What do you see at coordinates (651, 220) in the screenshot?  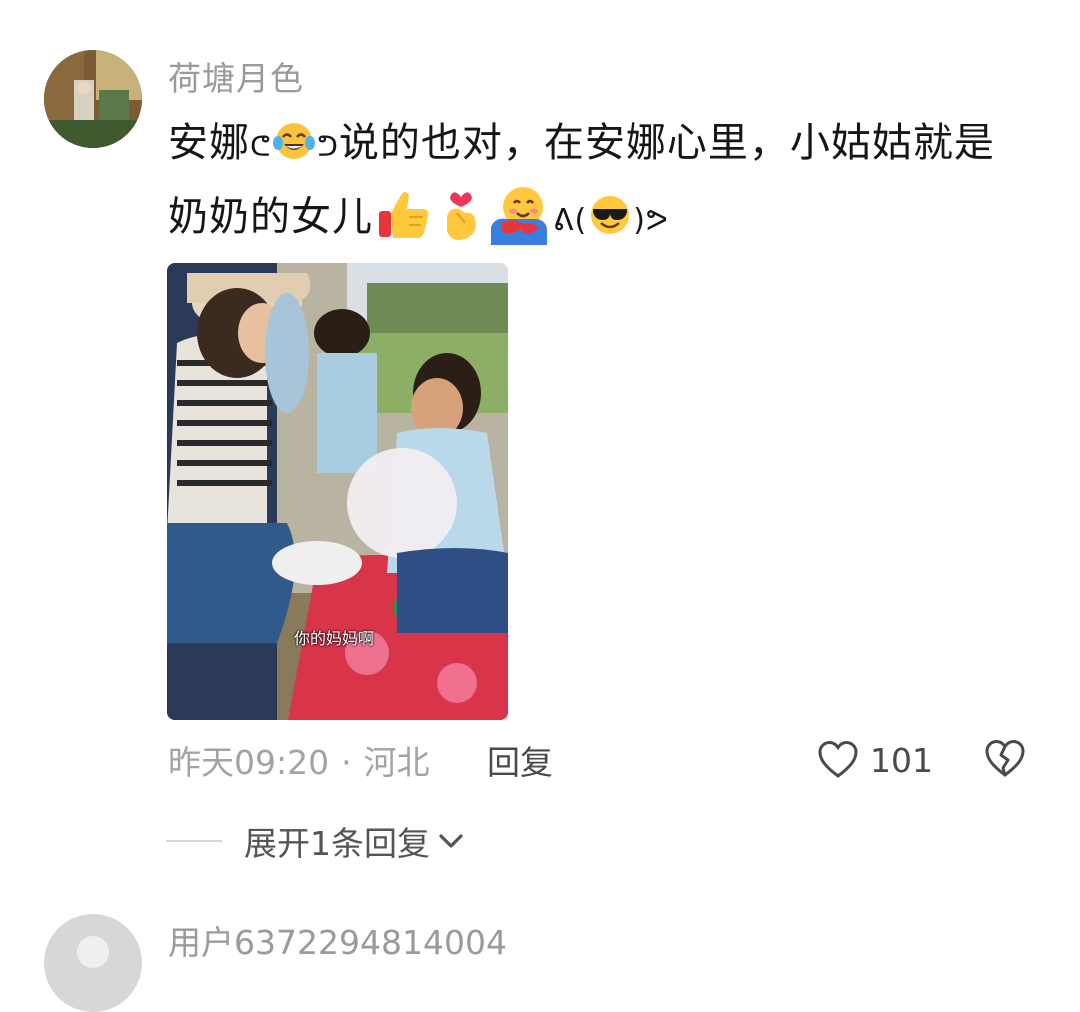 I see `kaomoji-right-arm: )ᕗ` at bounding box center [651, 220].